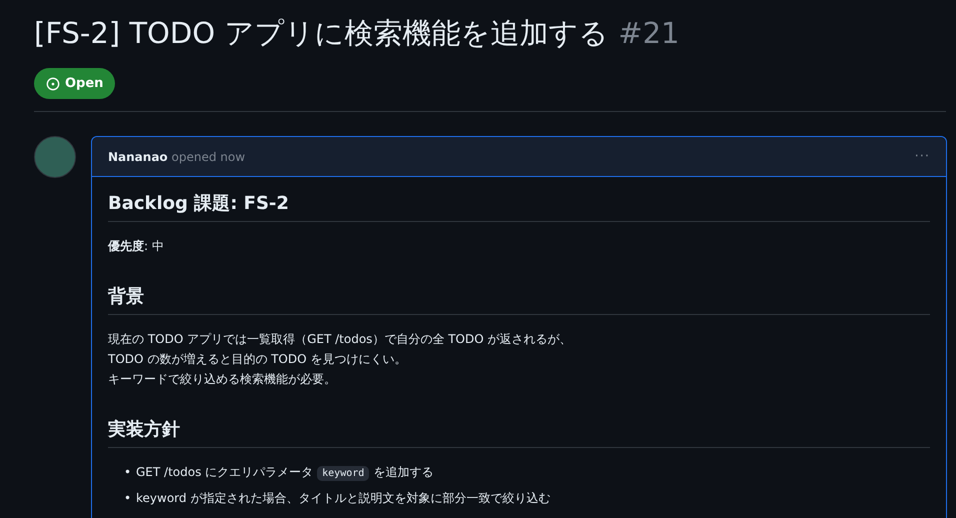  What do you see at coordinates (225, 472) in the screenshot?
I see `list-text: GET /todos にクエリパラメータ` at bounding box center [225, 472].